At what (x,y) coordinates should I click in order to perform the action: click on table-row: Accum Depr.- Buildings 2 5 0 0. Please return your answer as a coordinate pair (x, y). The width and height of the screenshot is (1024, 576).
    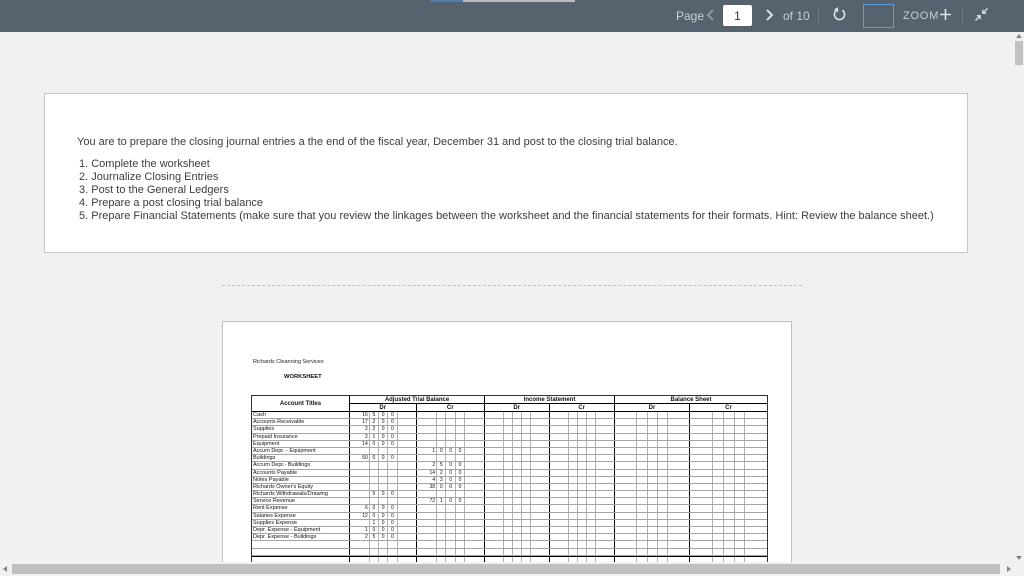
    Looking at the image, I should click on (509, 466).